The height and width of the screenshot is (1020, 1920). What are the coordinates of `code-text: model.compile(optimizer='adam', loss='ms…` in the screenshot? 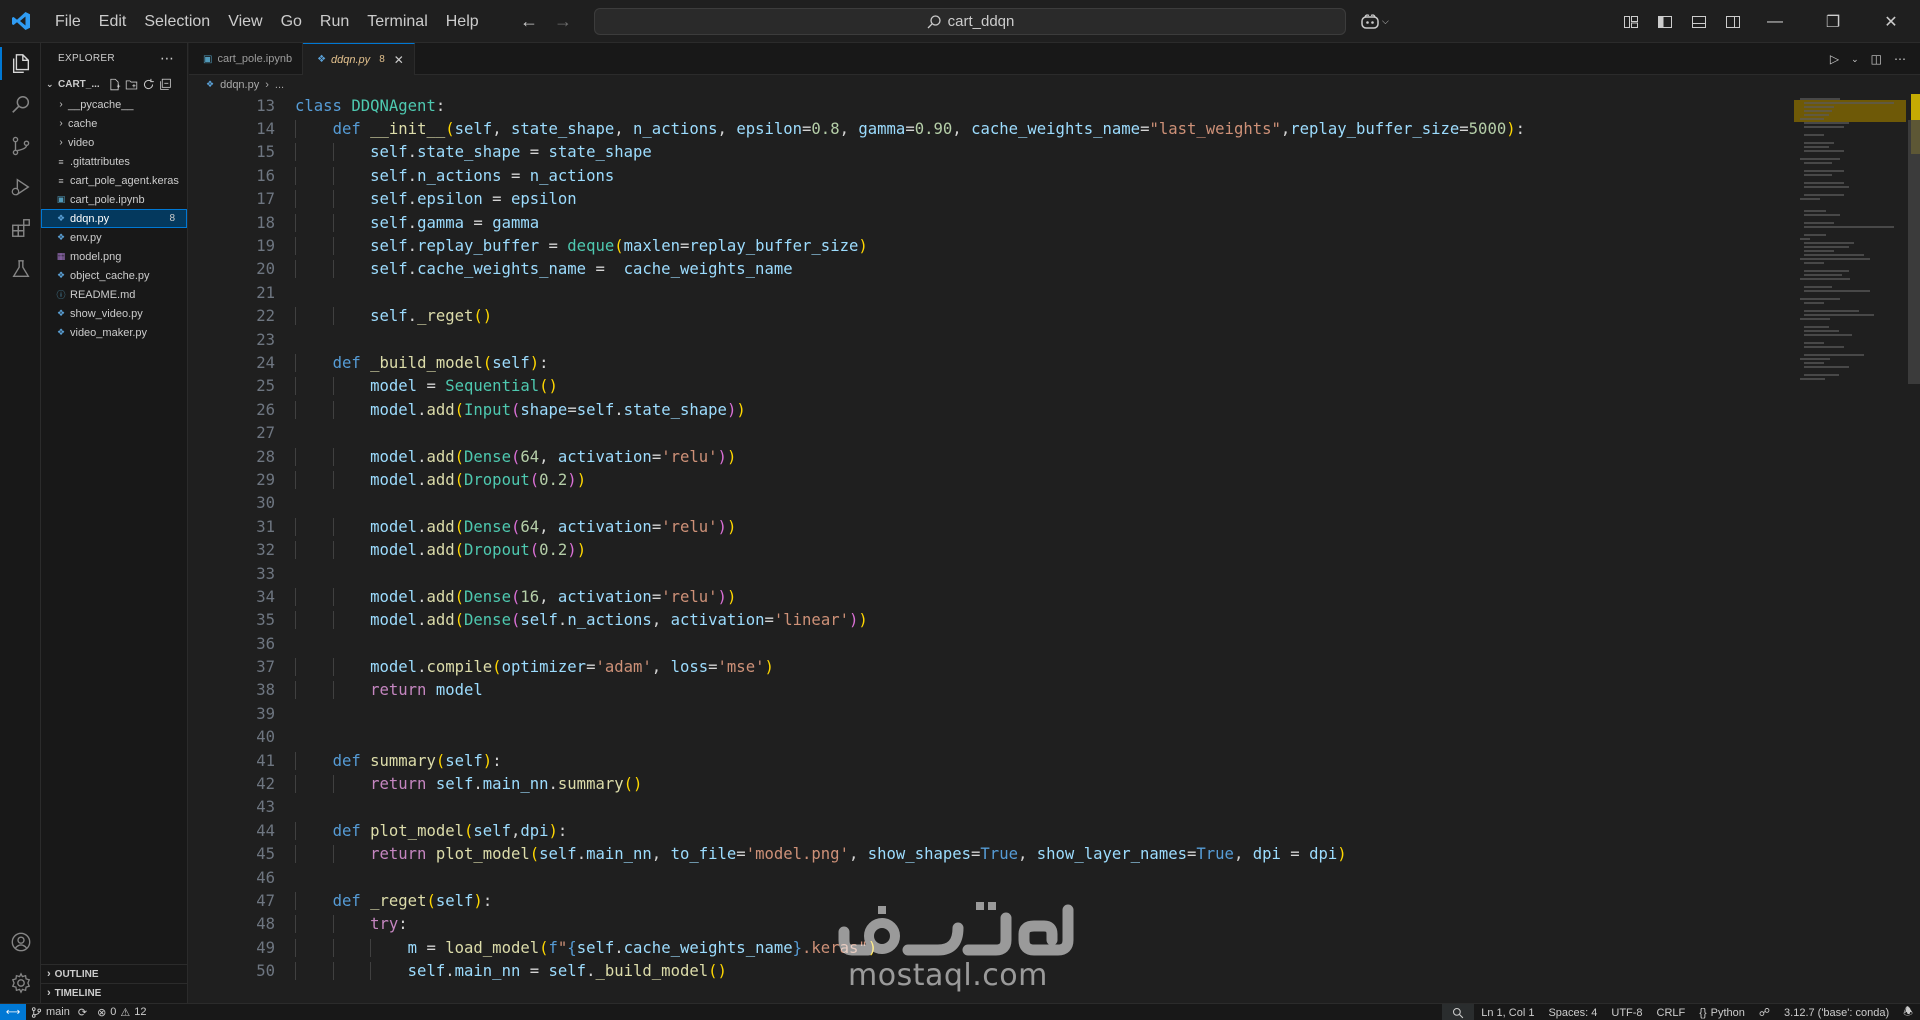 It's located at (524, 667).